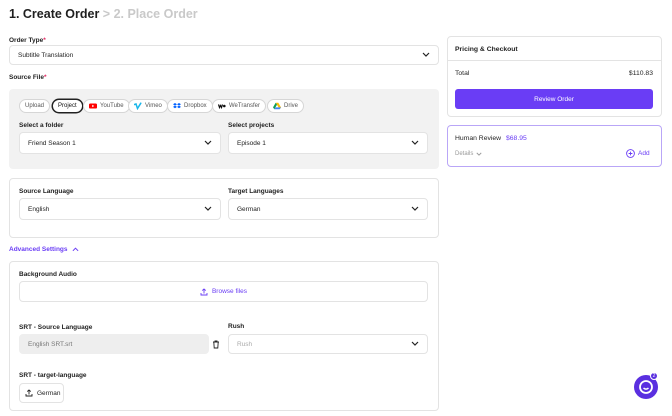  Describe the element at coordinates (67, 106) in the screenshot. I see `tab-project: Project` at that location.